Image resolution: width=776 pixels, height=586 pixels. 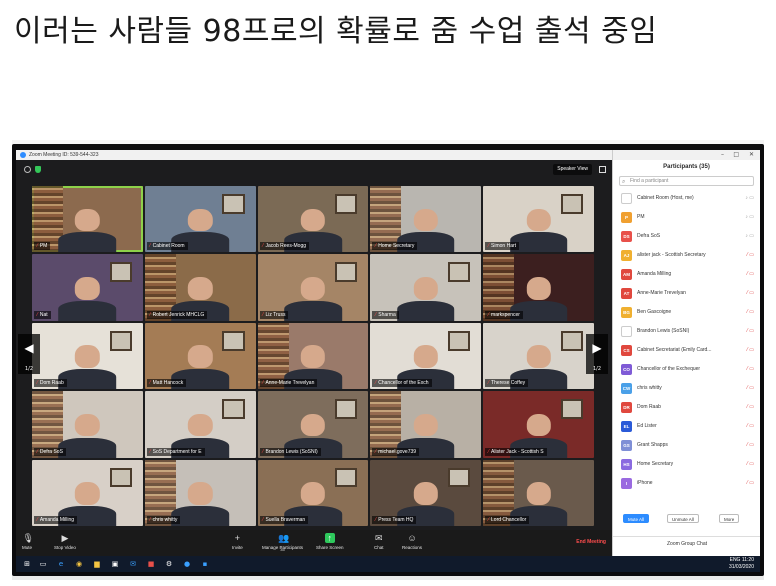 I want to click on prev-page-button: ◀ 1/2, so click(x=29, y=354).